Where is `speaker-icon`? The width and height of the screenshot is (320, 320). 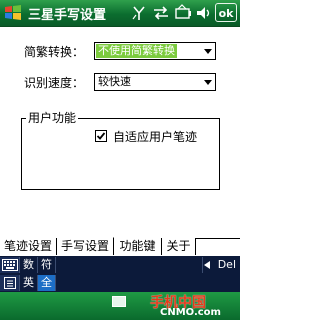 speaker-icon is located at coordinates (204, 13).